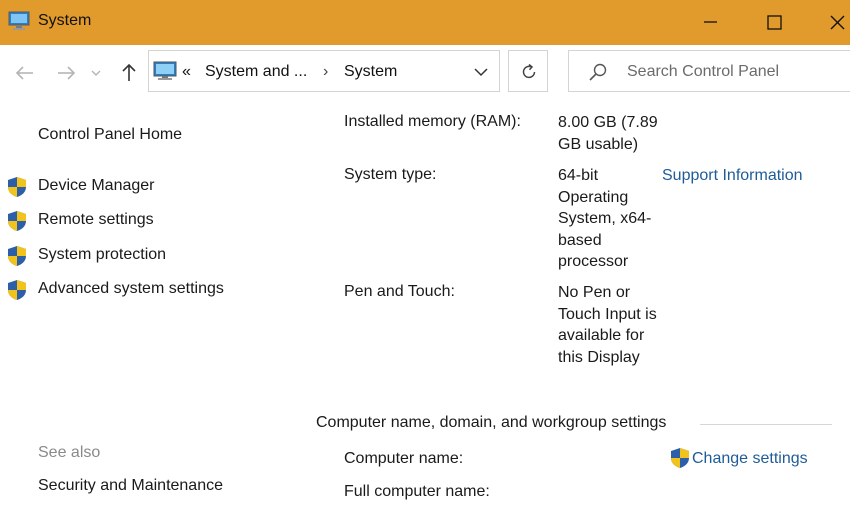  Describe the element at coordinates (404, 458) in the screenshot. I see `computer-name-label: Computer name:` at that location.